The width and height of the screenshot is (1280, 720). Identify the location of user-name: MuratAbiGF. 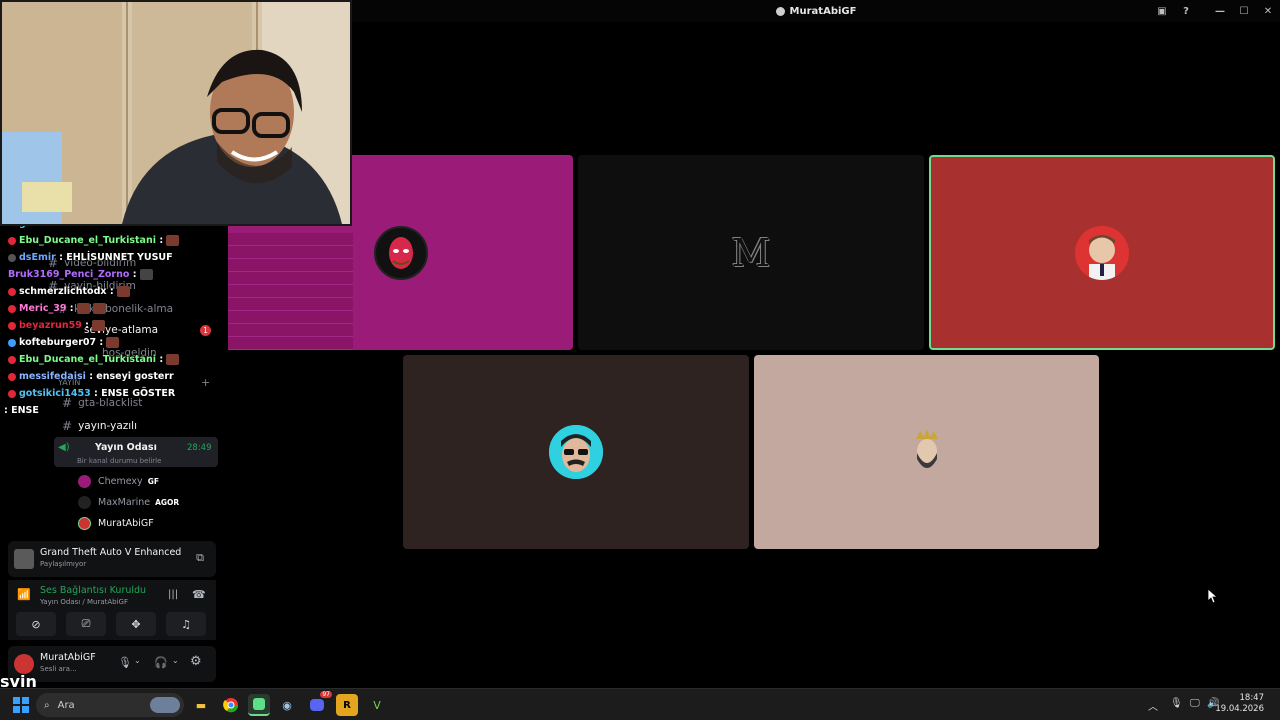
(68, 657).